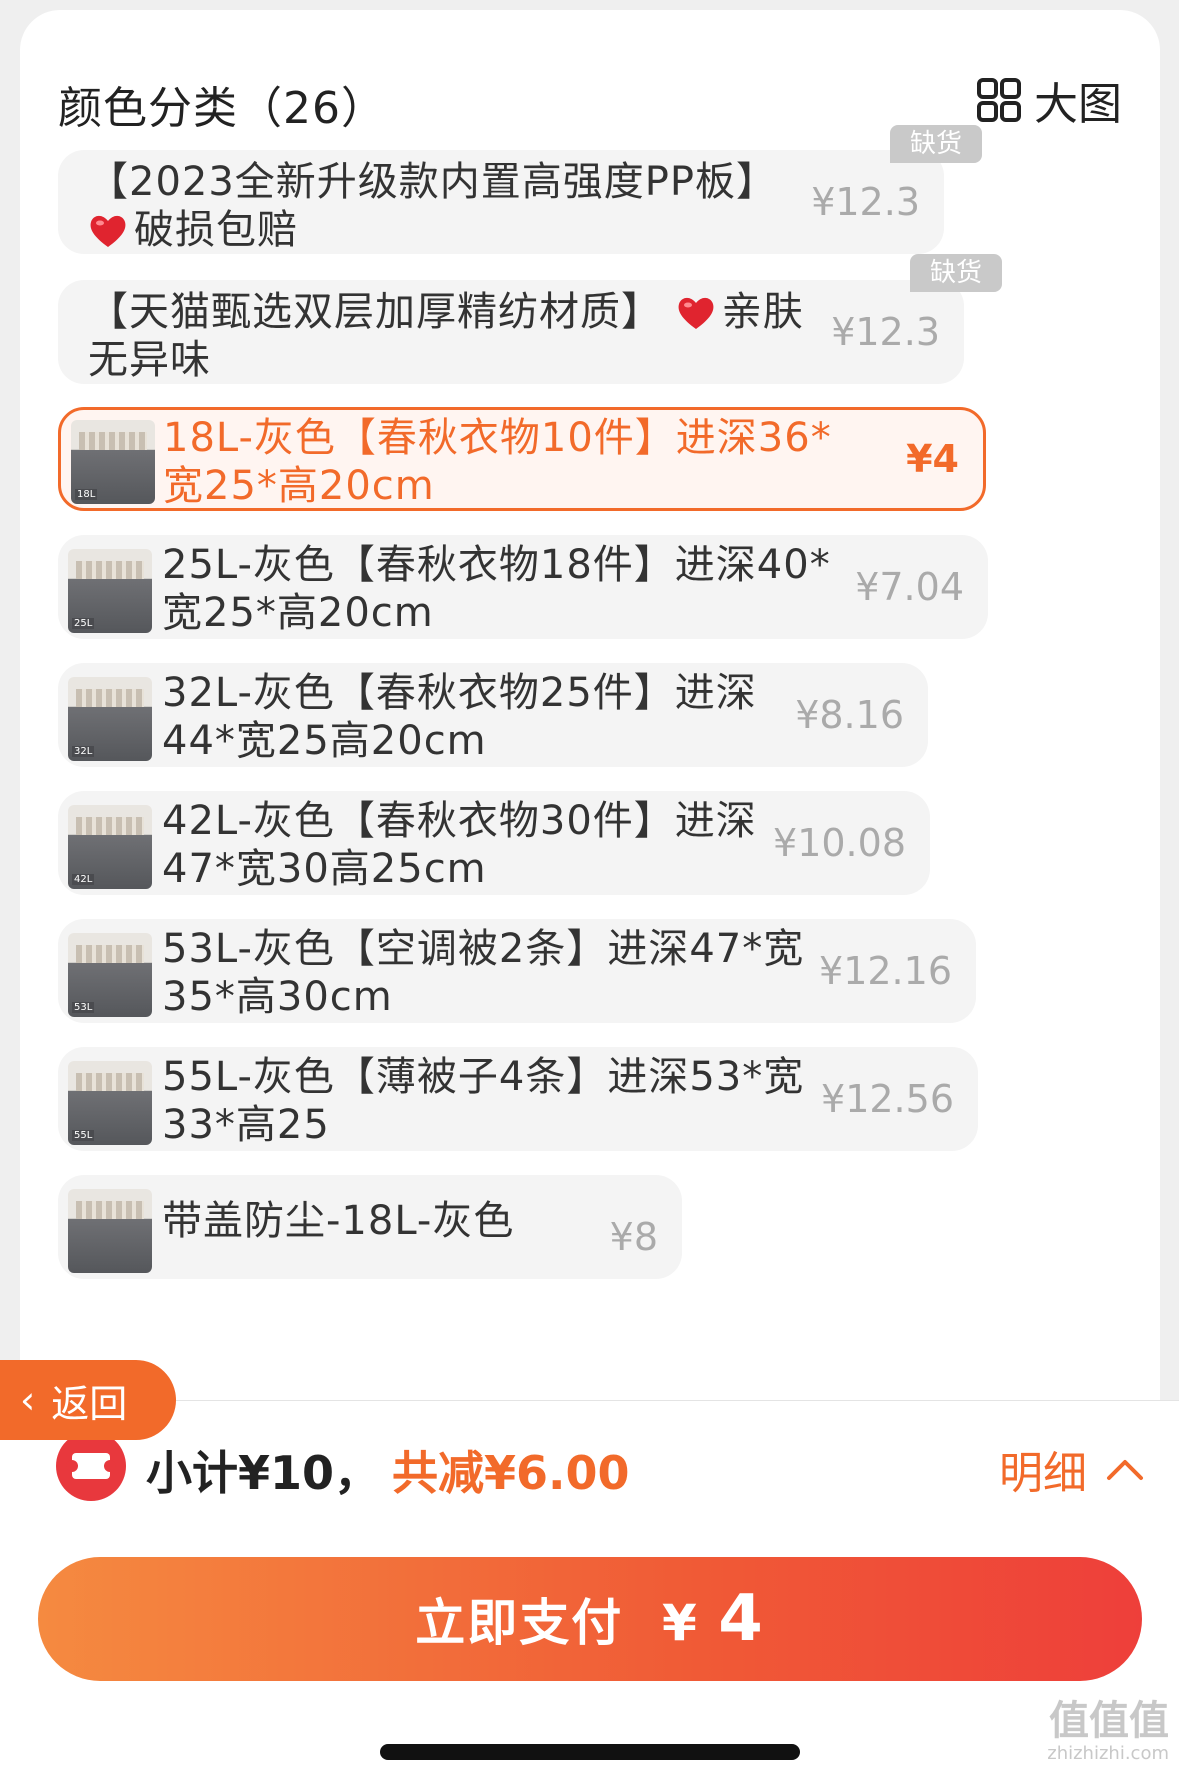 The height and width of the screenshot is (1784, 1179). I want to click on sku-name-line2: 44*宽25高20cm, so click(324, 741).